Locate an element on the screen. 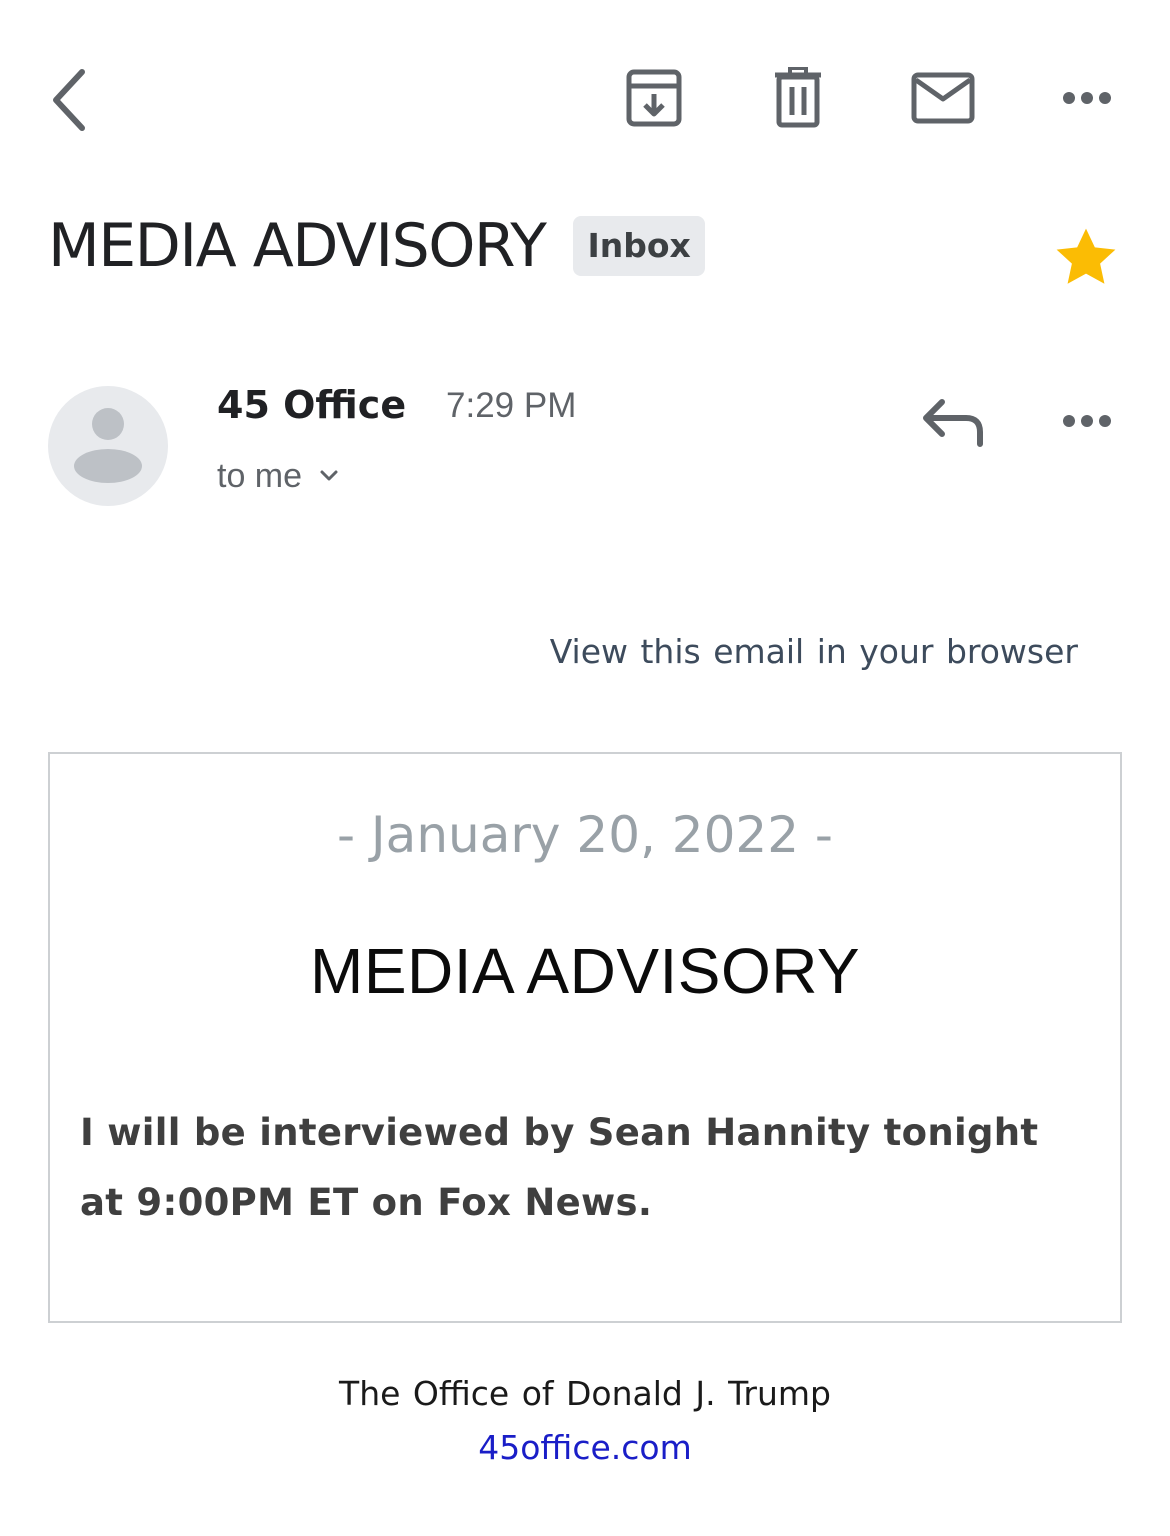 The image size is (1170, 1536). star-button is located at coordinates (1086, 258).